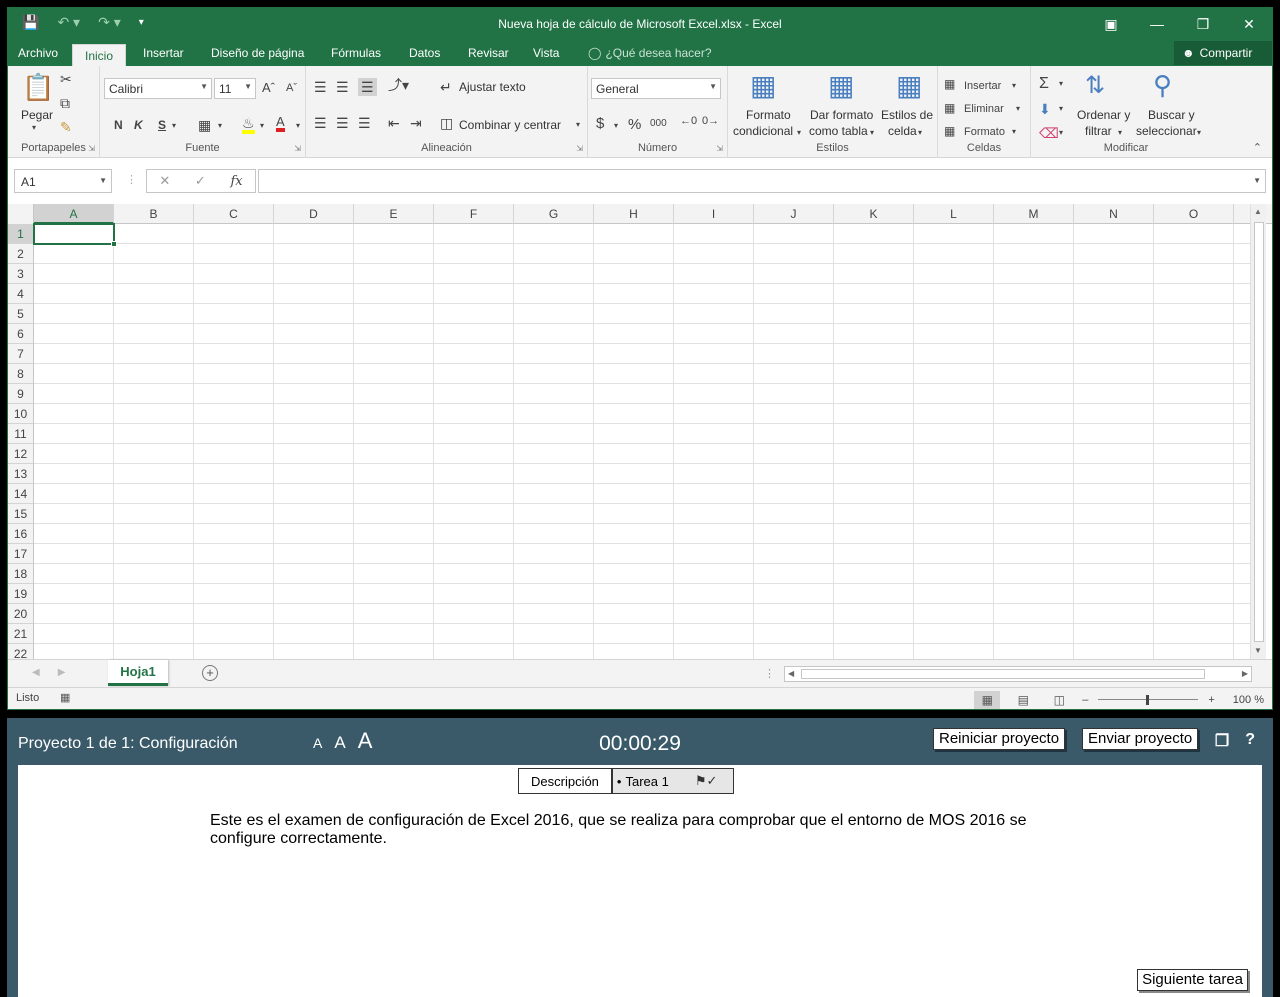 This screenshot has width=1280, height=997. Describe the element at coordinates (234, 214) in the screenshot. I see `column-header-c: C` at that location.